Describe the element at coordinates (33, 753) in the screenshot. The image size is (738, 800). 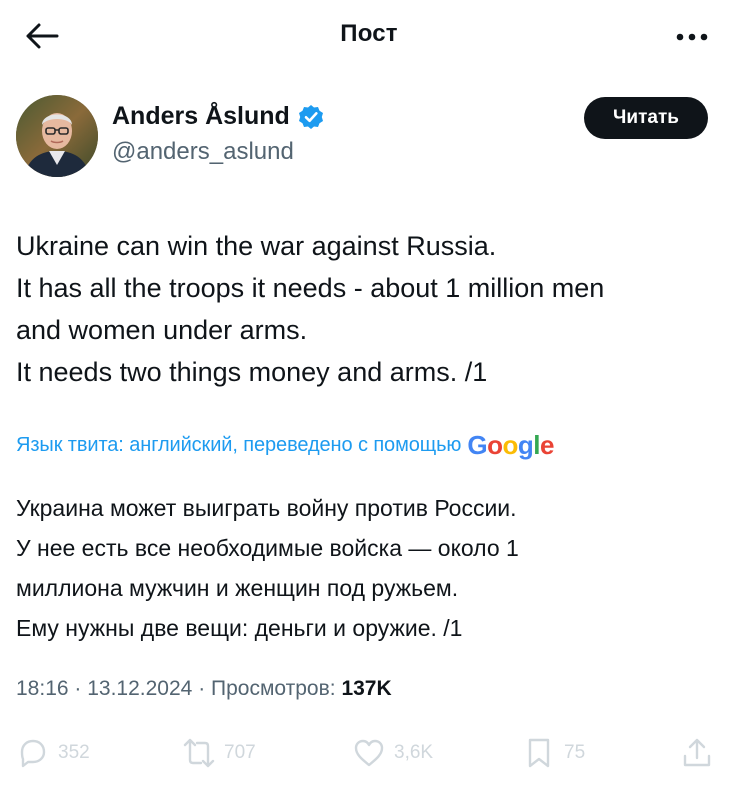
I see `reply-icon` at that location.